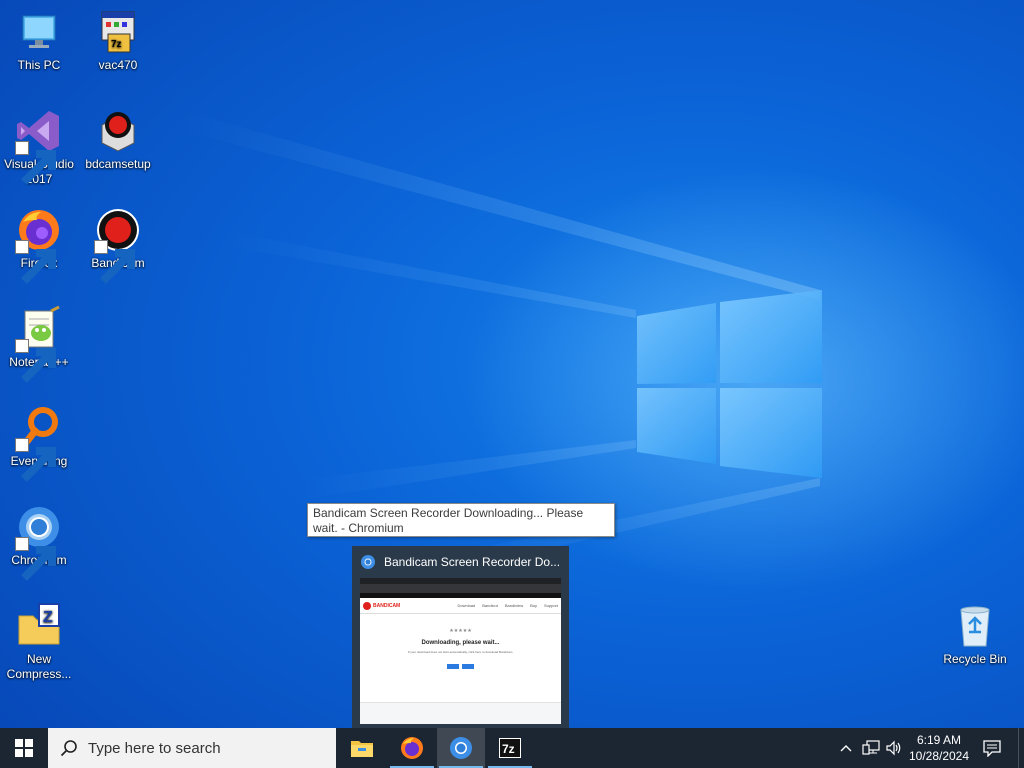  Describe the element at coordinates (939, 748) in the screenshot. I see `taskbar-clock: 6:19 AM 10/28/2024` at that location.